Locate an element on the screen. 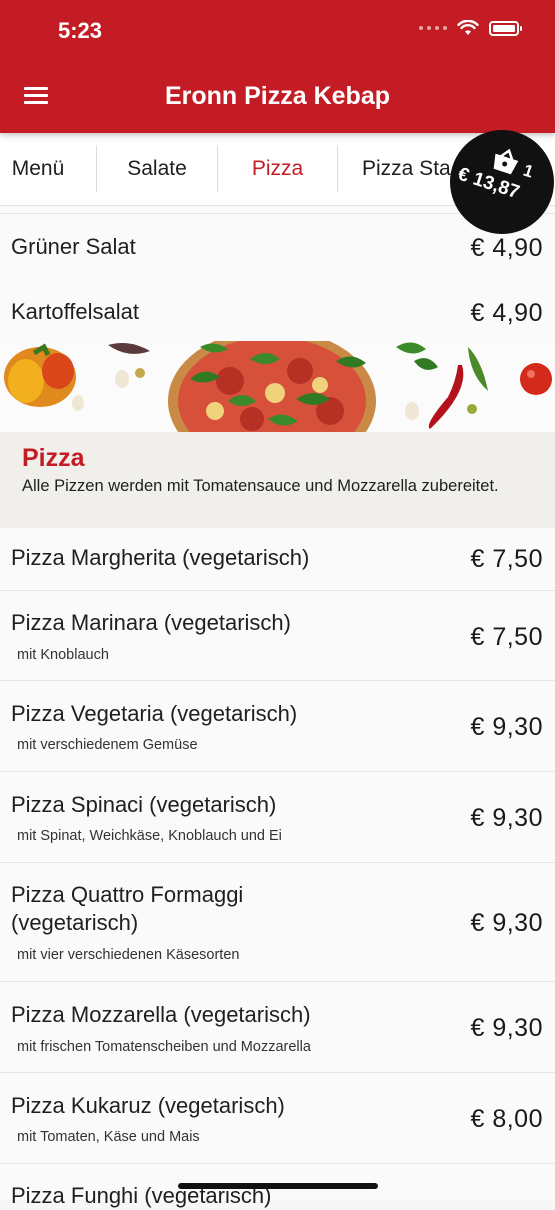  item-price: € 8,00 is located at coordinates (506, 1119).